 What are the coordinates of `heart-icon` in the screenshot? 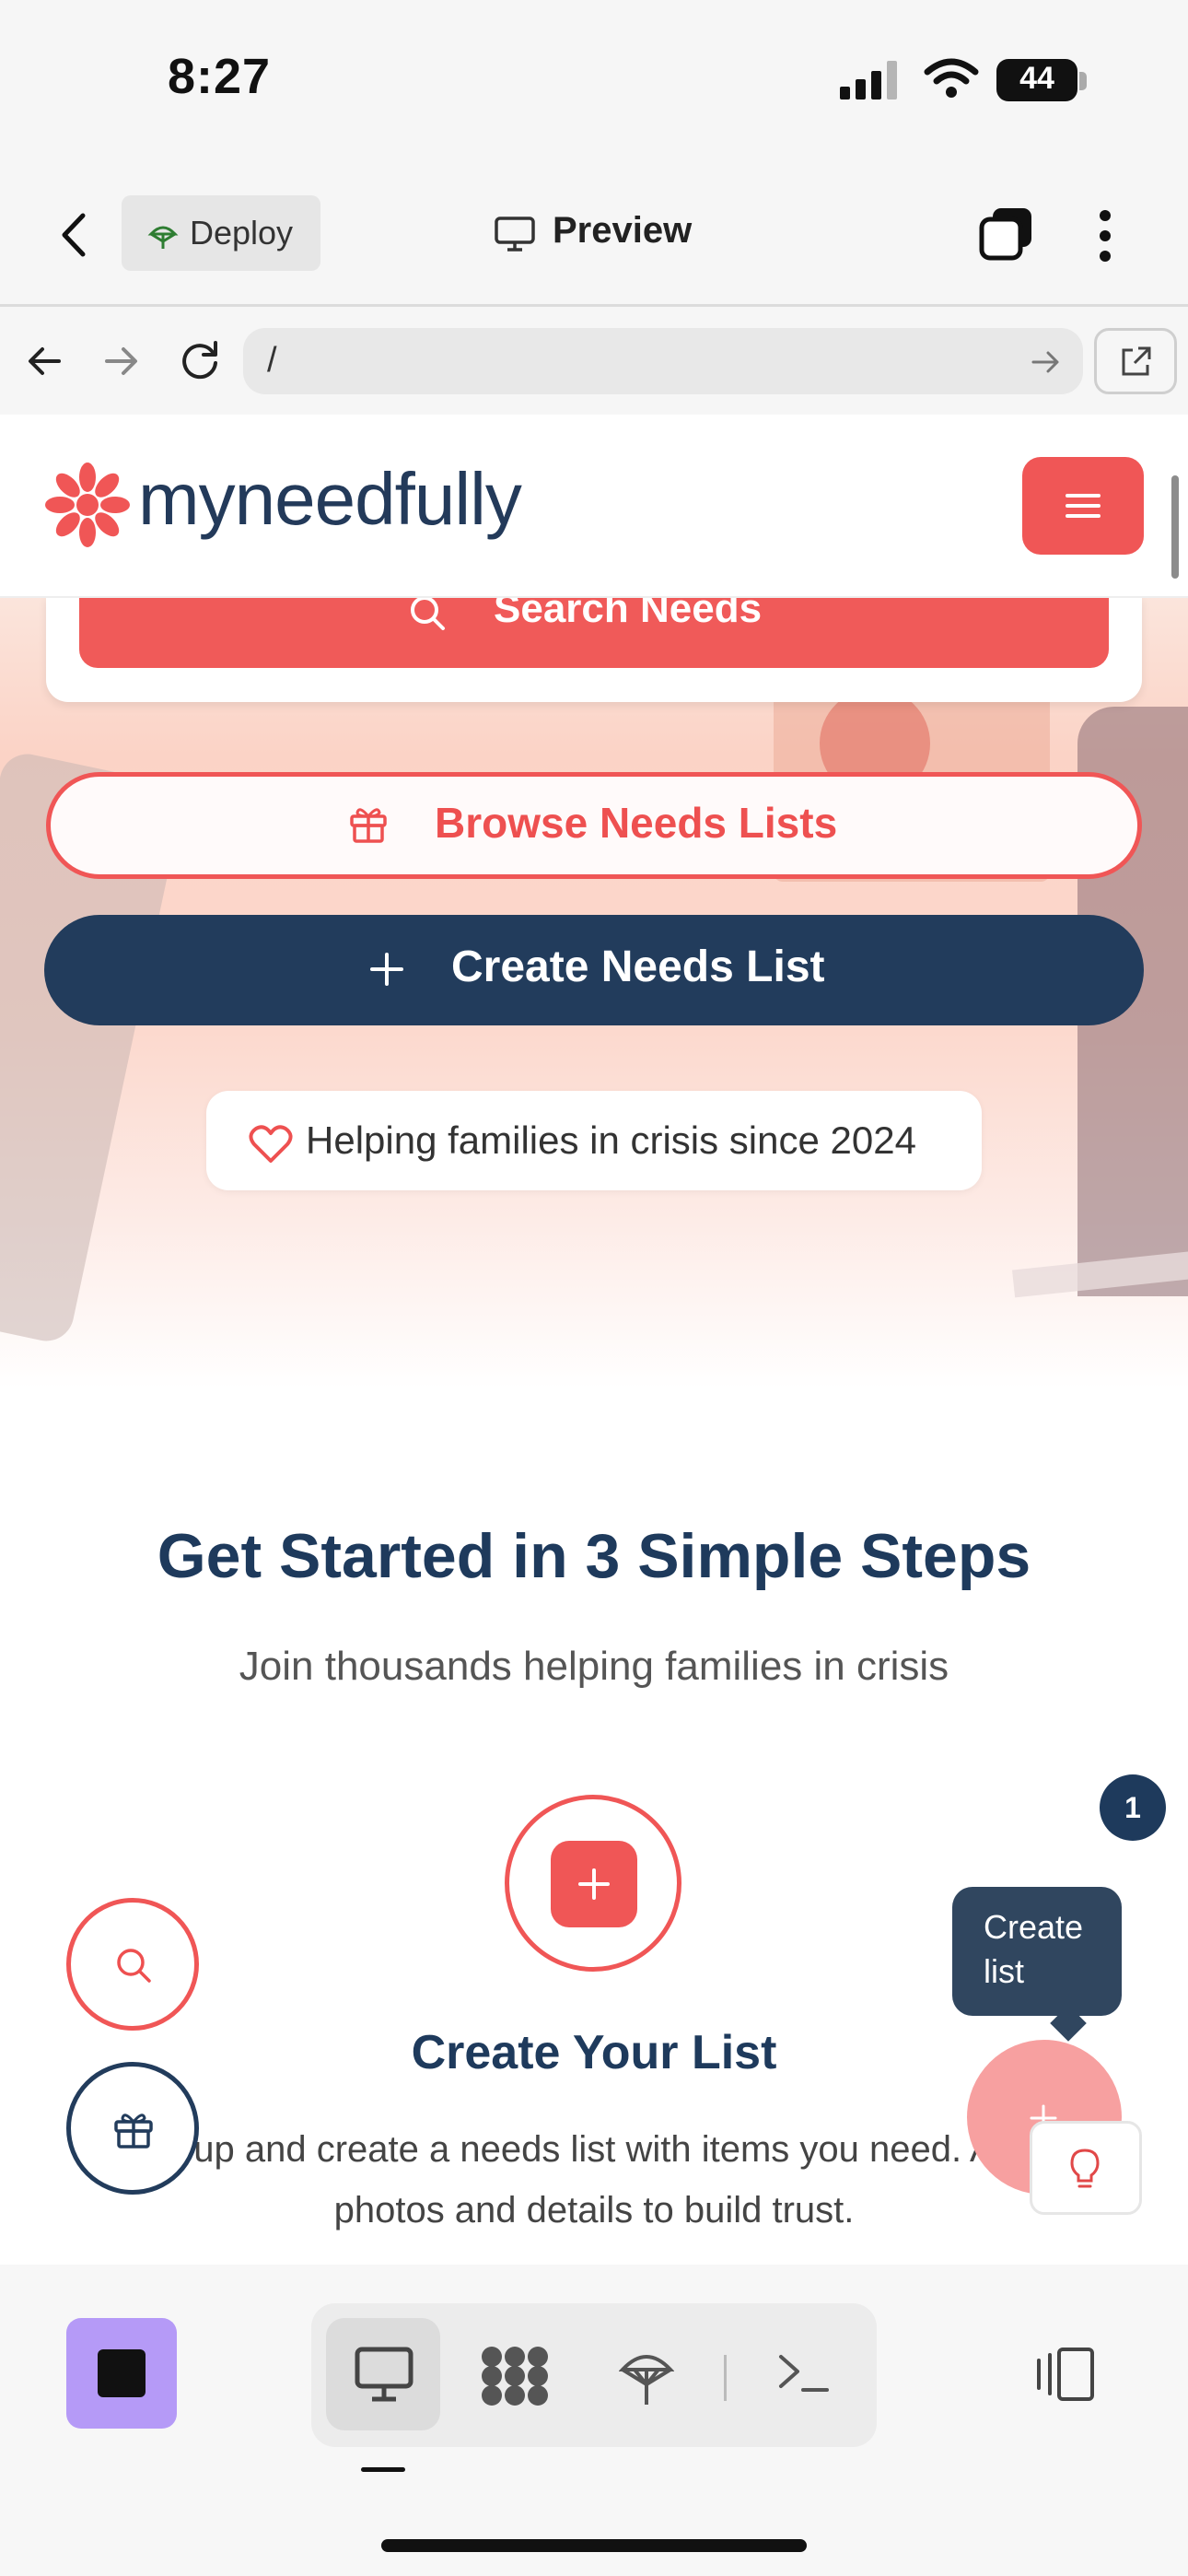 It's located at (271, 1144).